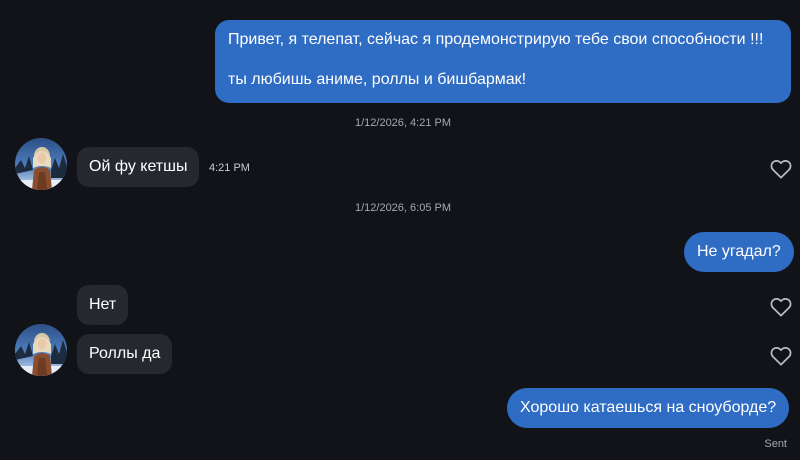 Image resolution: width=800 pixels, height=460 pixels. I want to click on message-text: Роллы да, so click(125, 353).